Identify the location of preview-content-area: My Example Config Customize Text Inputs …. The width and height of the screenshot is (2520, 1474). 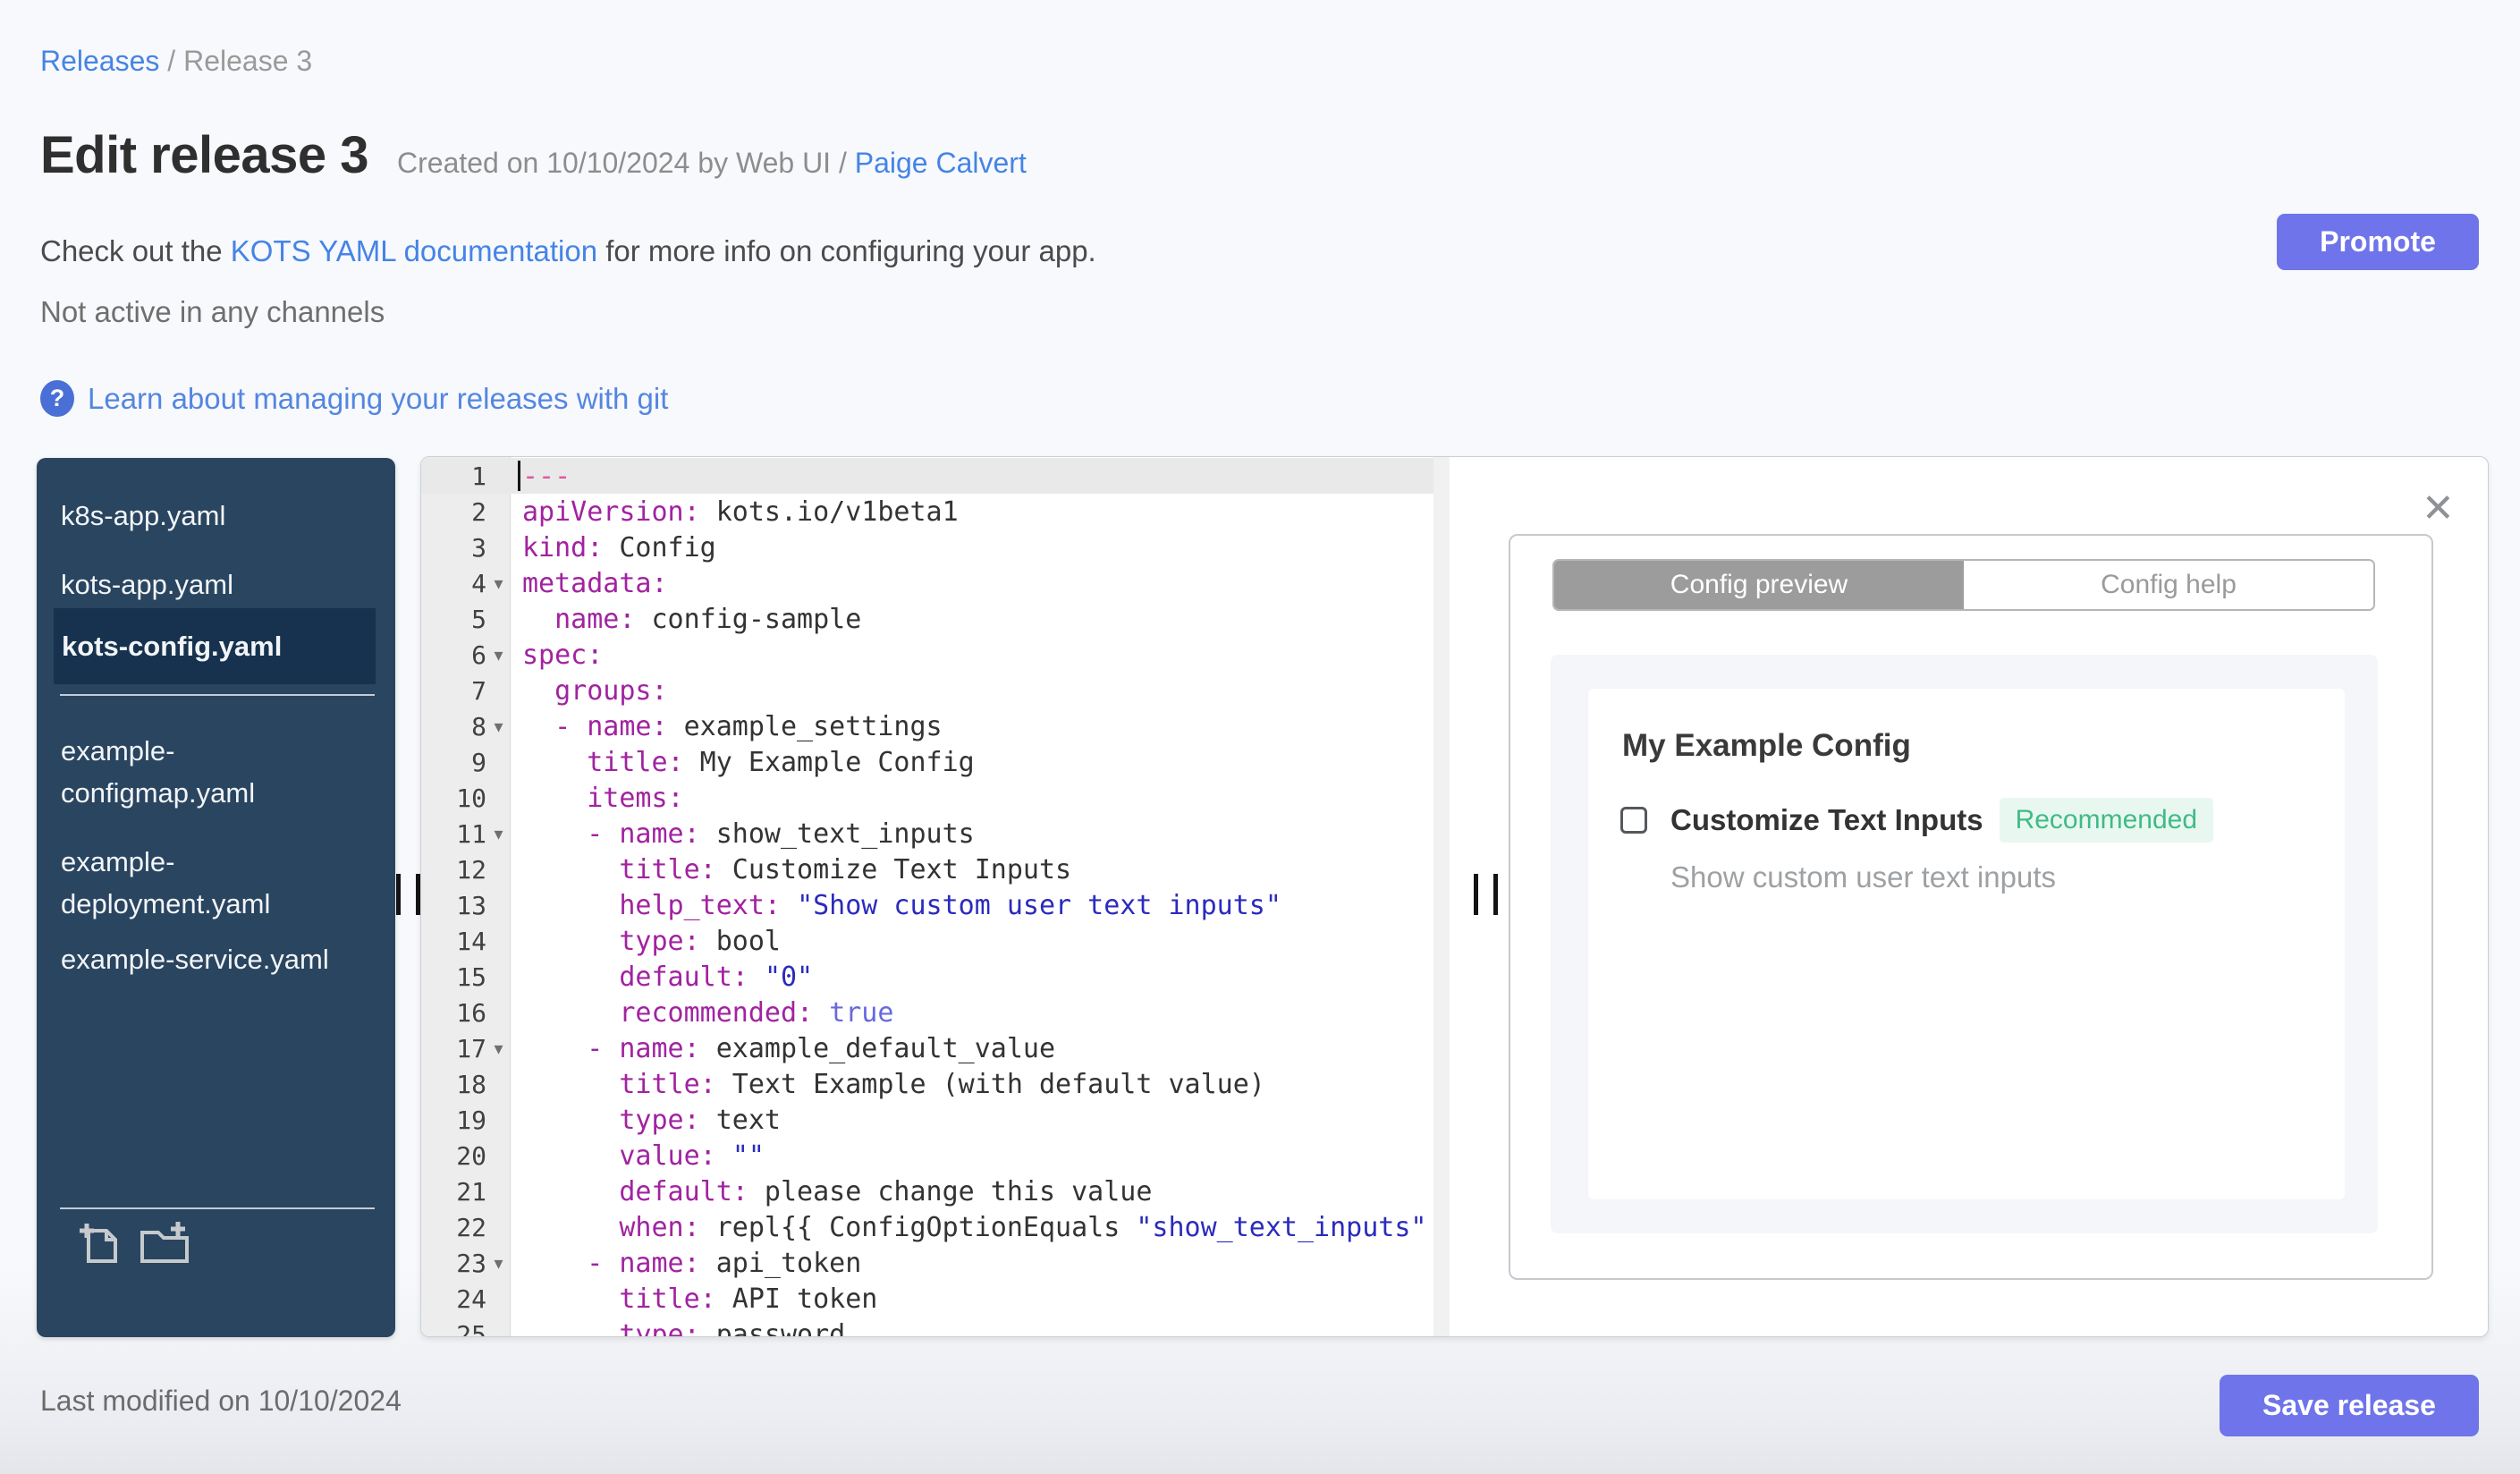
(1964, 944).